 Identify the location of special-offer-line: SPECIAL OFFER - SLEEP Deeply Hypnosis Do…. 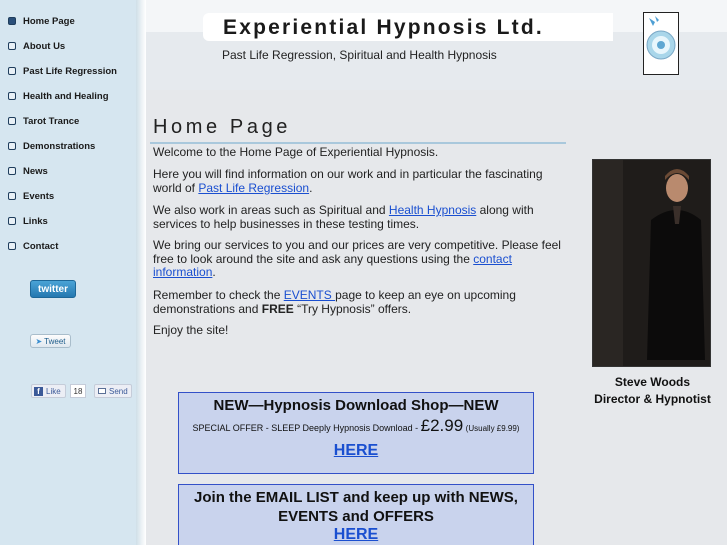
(356, 426).